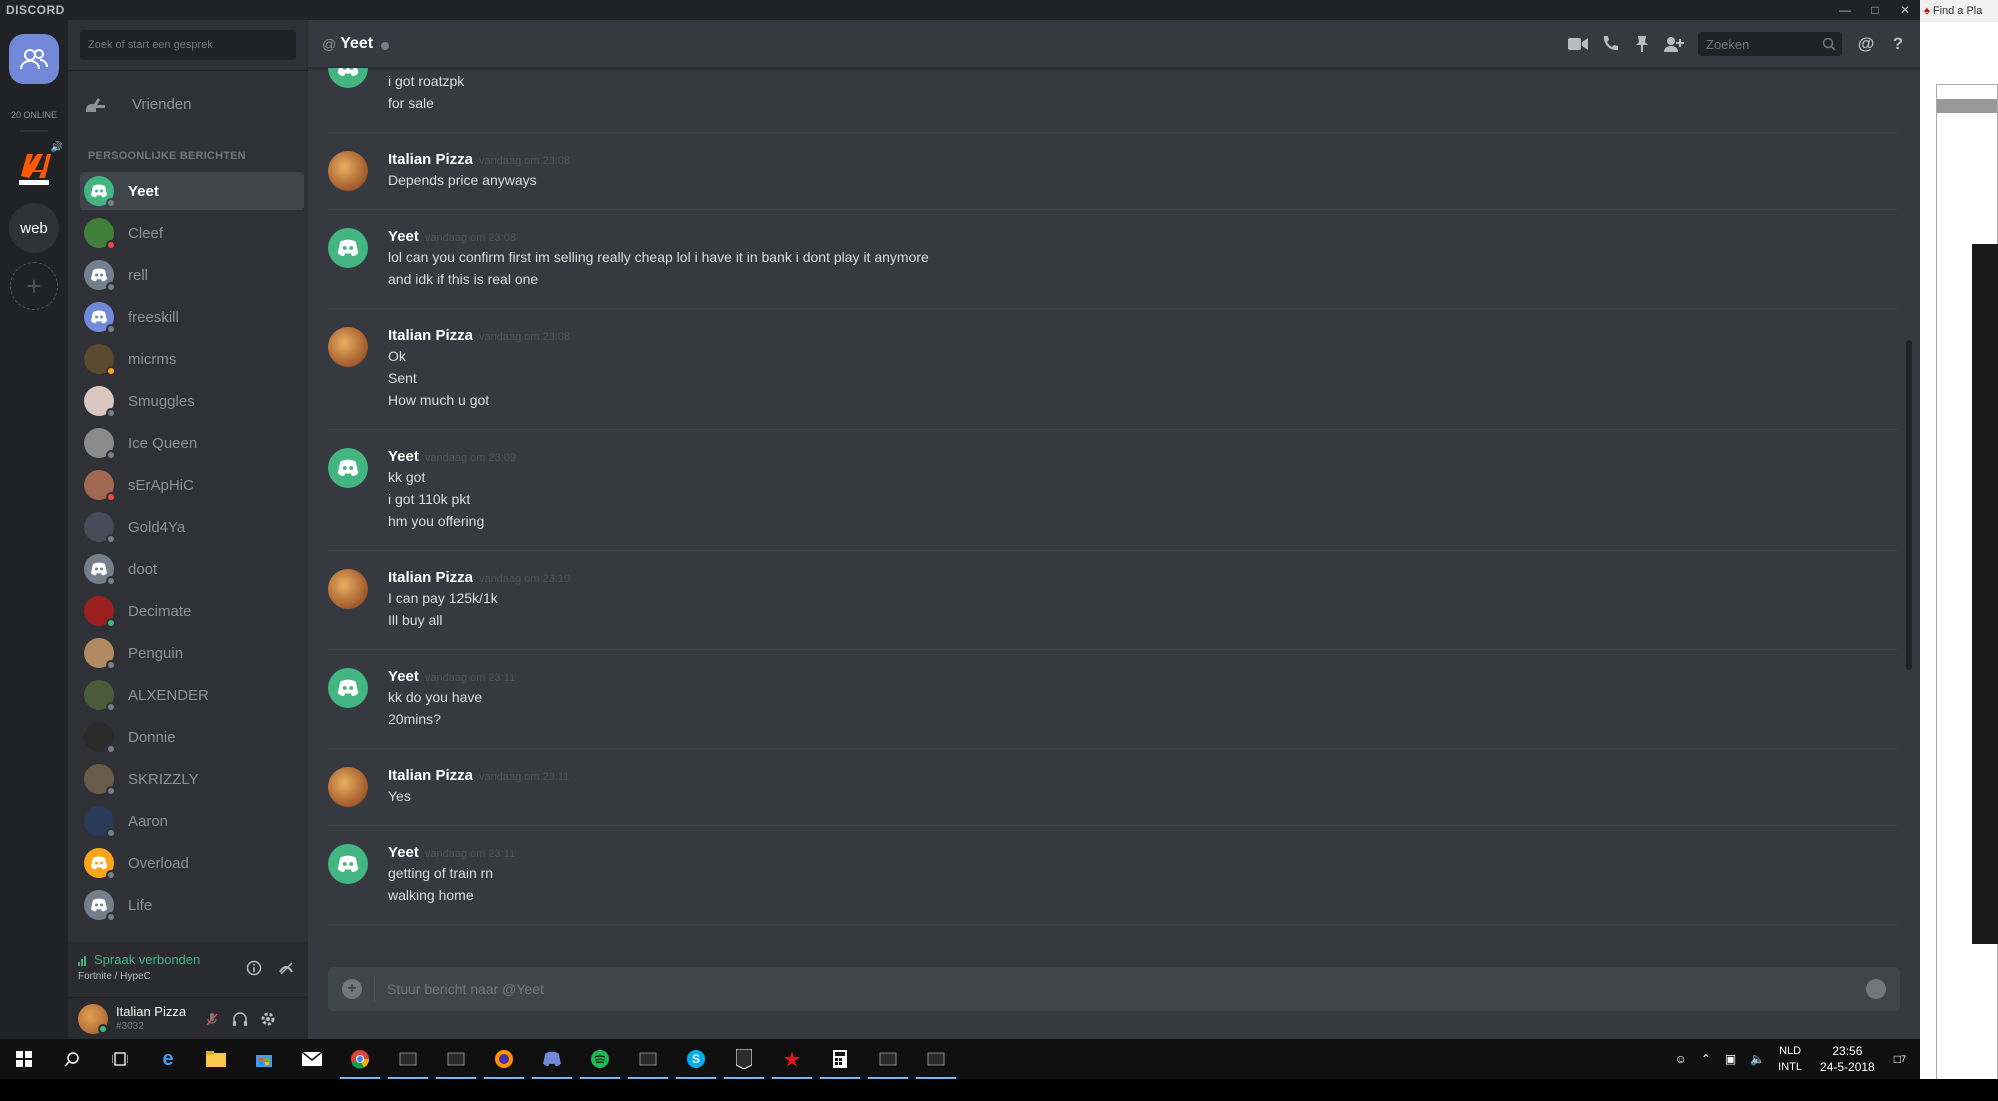  Describe the element at coordinates (216, 1059) in the screenshot. I see `taskbar-file-explorer` at that location.